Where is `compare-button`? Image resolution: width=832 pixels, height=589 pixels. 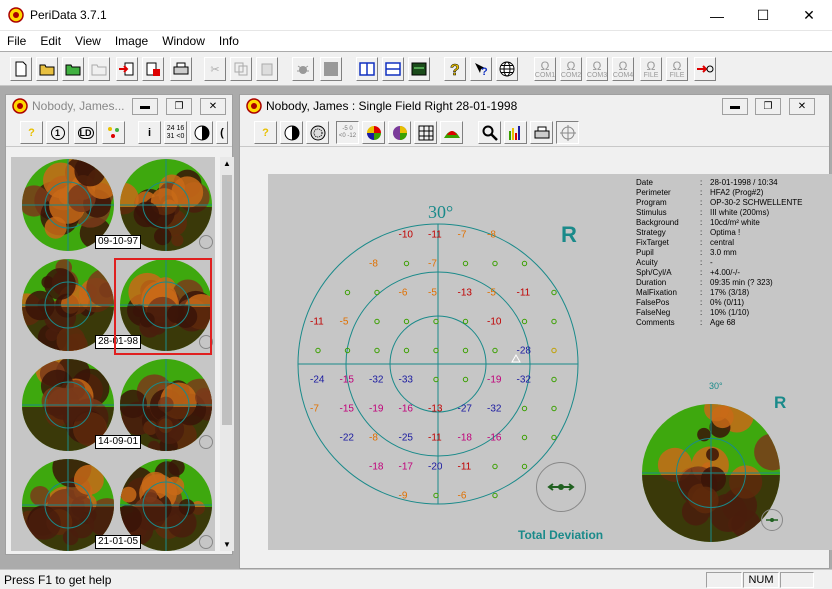 compare-button is located at coordinates (113, 132).